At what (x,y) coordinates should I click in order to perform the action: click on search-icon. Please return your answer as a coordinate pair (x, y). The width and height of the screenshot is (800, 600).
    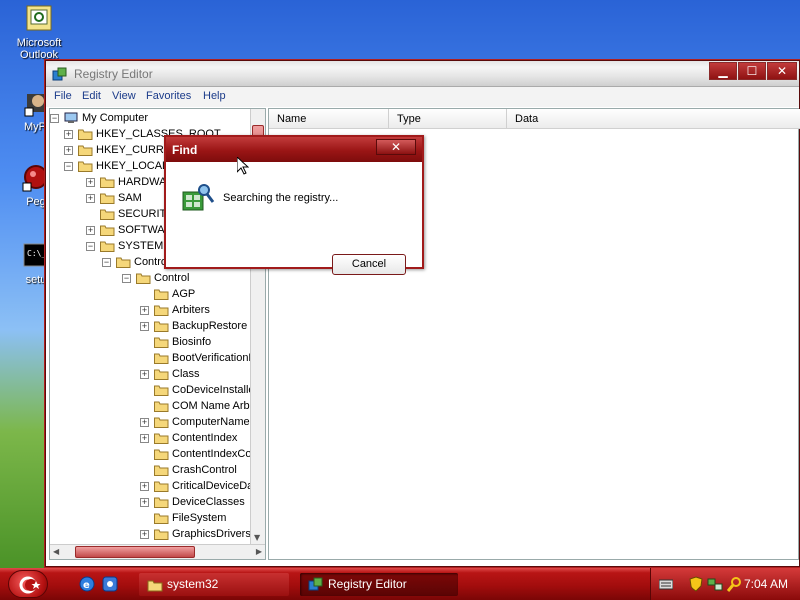
    Looking at the image, I should click on (734, 584).